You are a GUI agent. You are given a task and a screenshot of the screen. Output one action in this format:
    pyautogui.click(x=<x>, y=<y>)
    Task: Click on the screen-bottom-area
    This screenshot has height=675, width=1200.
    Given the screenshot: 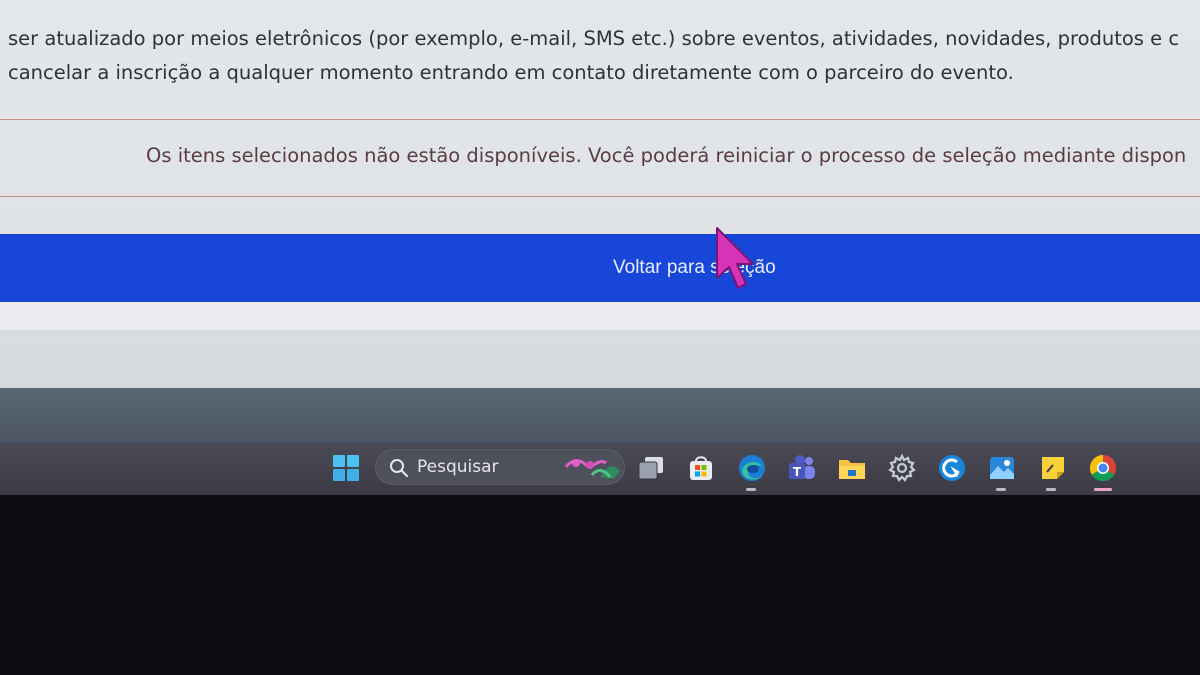 What is the action you would take?
    pyautogui.click(x=600, y=415)
    